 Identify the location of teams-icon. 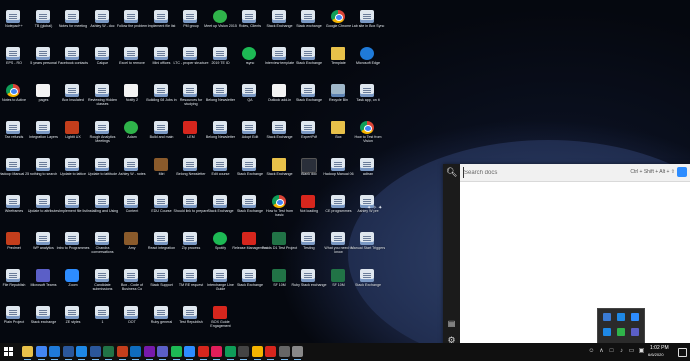
(162, 353).